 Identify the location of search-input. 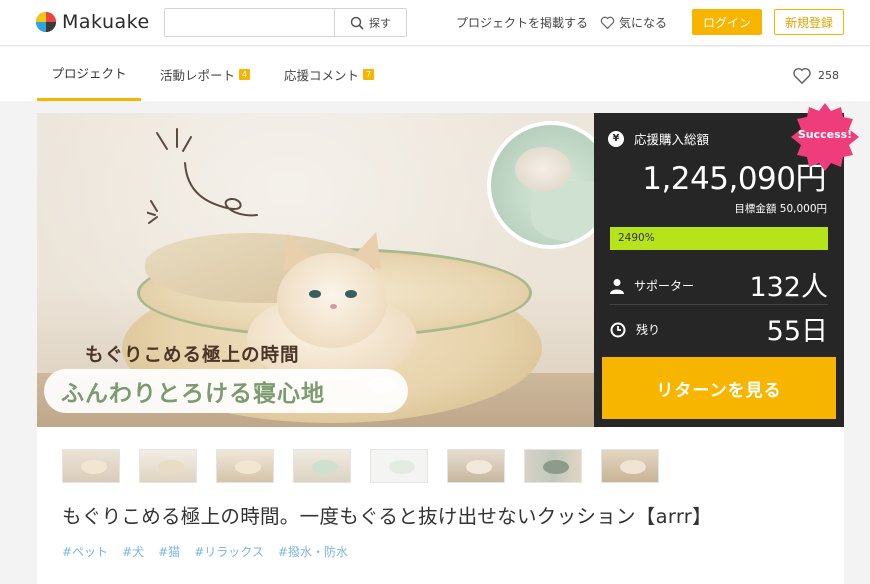
(249, 22).